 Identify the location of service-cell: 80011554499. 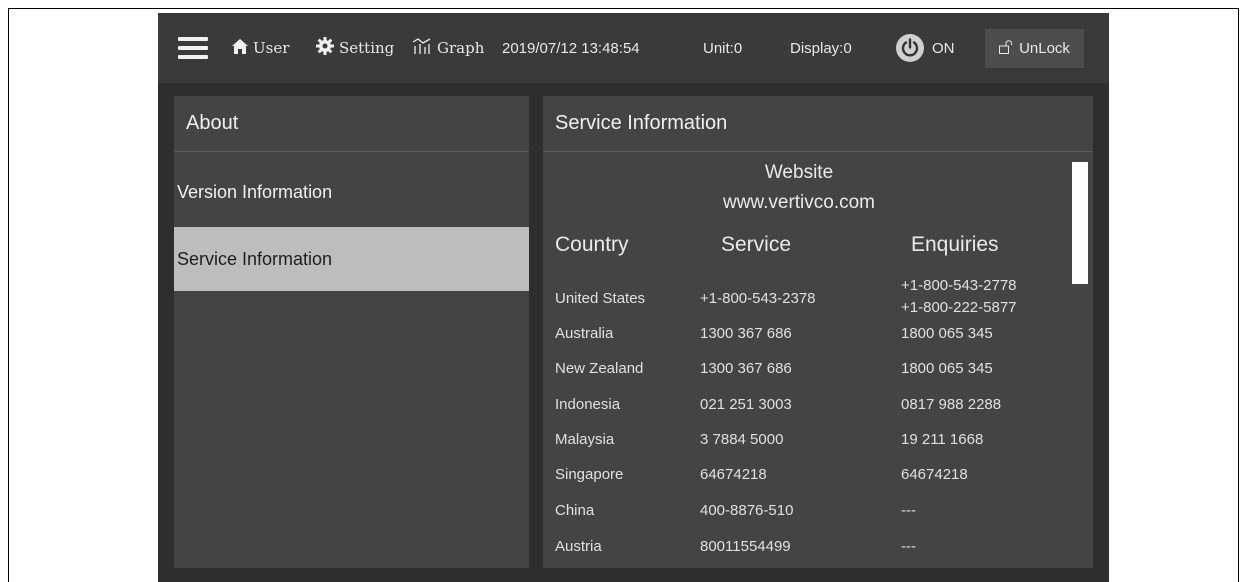
(745, 546).